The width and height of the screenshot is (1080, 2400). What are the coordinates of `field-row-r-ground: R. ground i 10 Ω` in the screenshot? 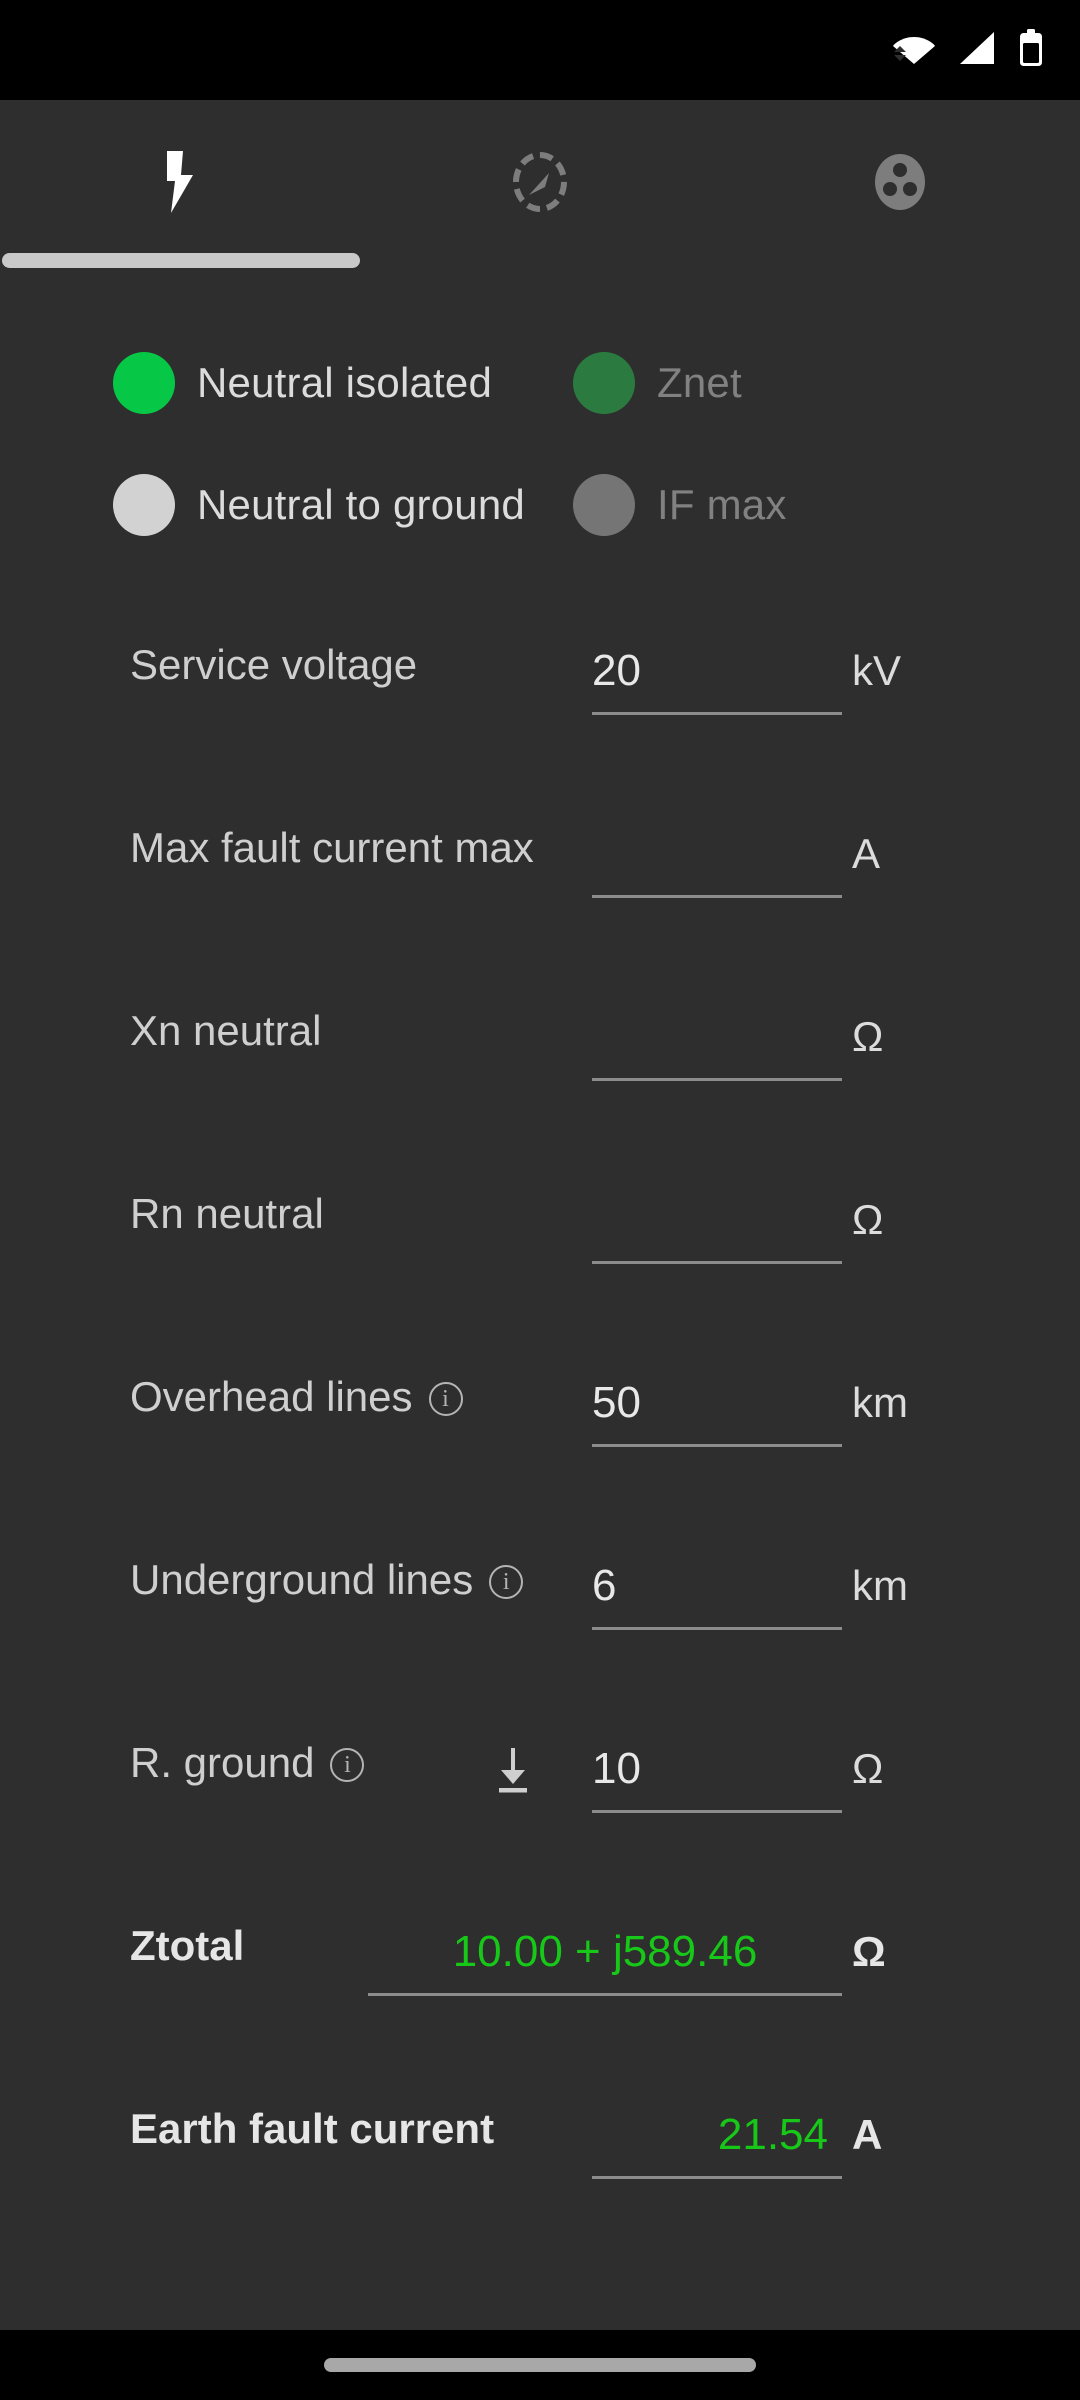 It's located at (540, 1823).